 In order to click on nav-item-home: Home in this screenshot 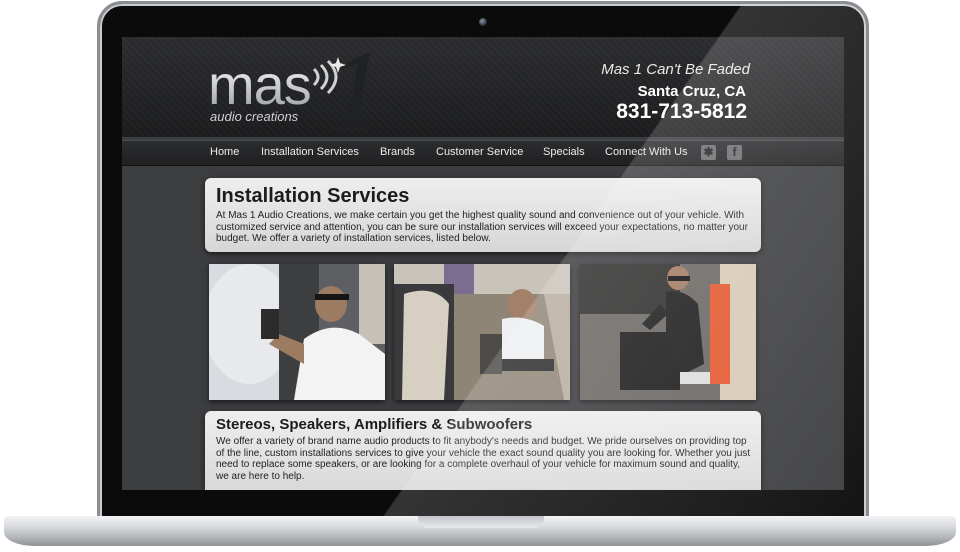, I will do `click(224, 152)`.